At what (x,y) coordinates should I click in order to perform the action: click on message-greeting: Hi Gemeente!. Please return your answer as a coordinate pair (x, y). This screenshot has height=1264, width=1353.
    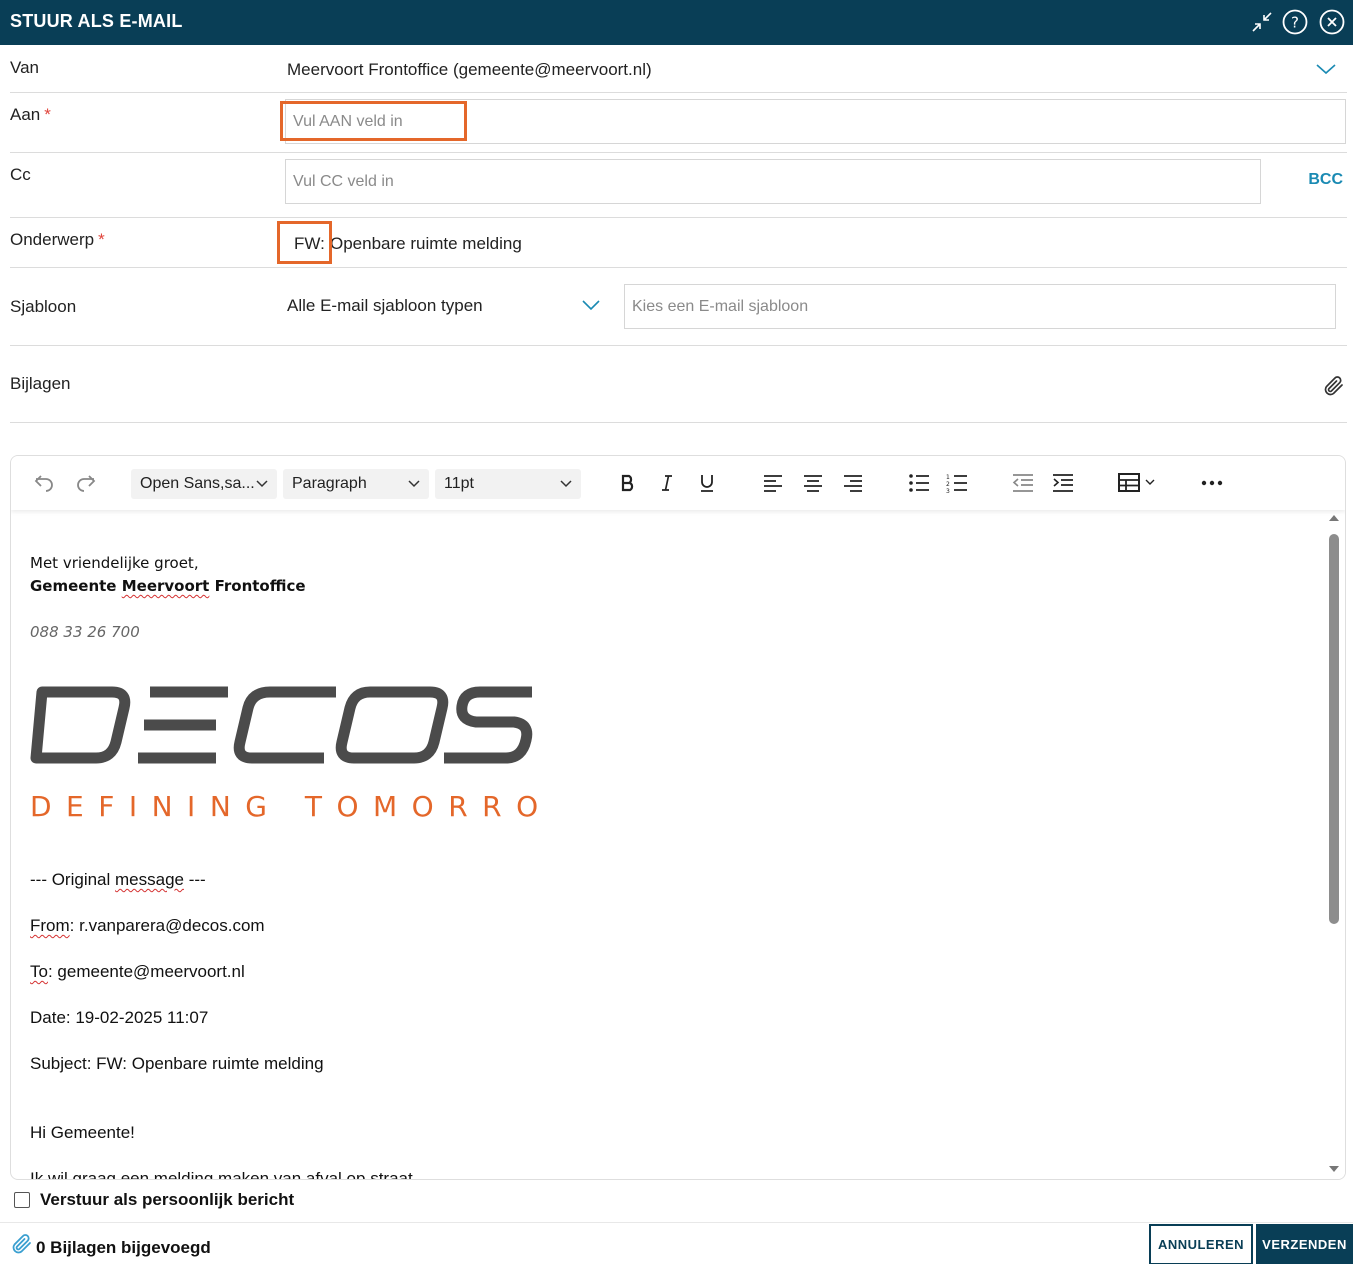
    Looking at the image, I should click on (82, 1132).